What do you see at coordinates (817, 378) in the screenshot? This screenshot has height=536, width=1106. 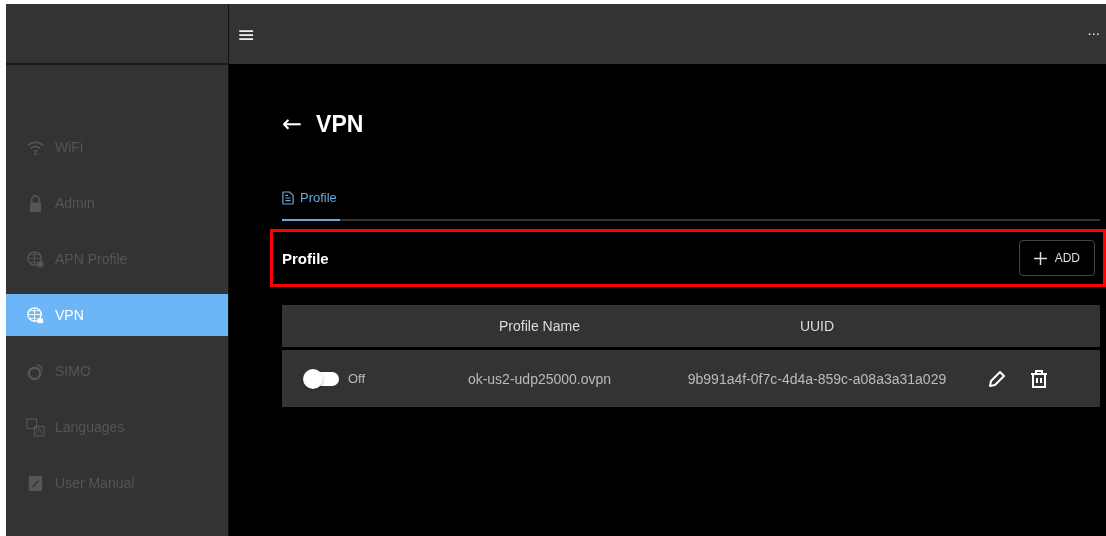 I see `table-cell-text: 9b991a4f-0f7c-4d4a-859c-a08a3a31a029` at bounding box center [817, 378].